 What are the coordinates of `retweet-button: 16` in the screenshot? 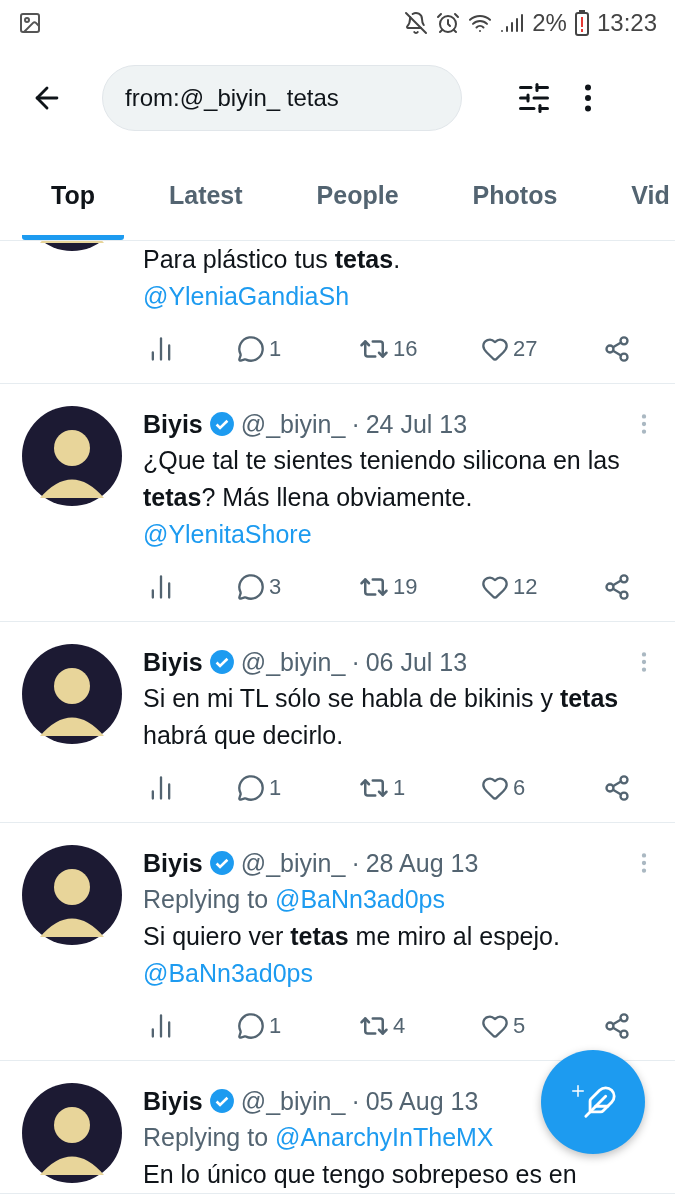 It's located at (389, 349).